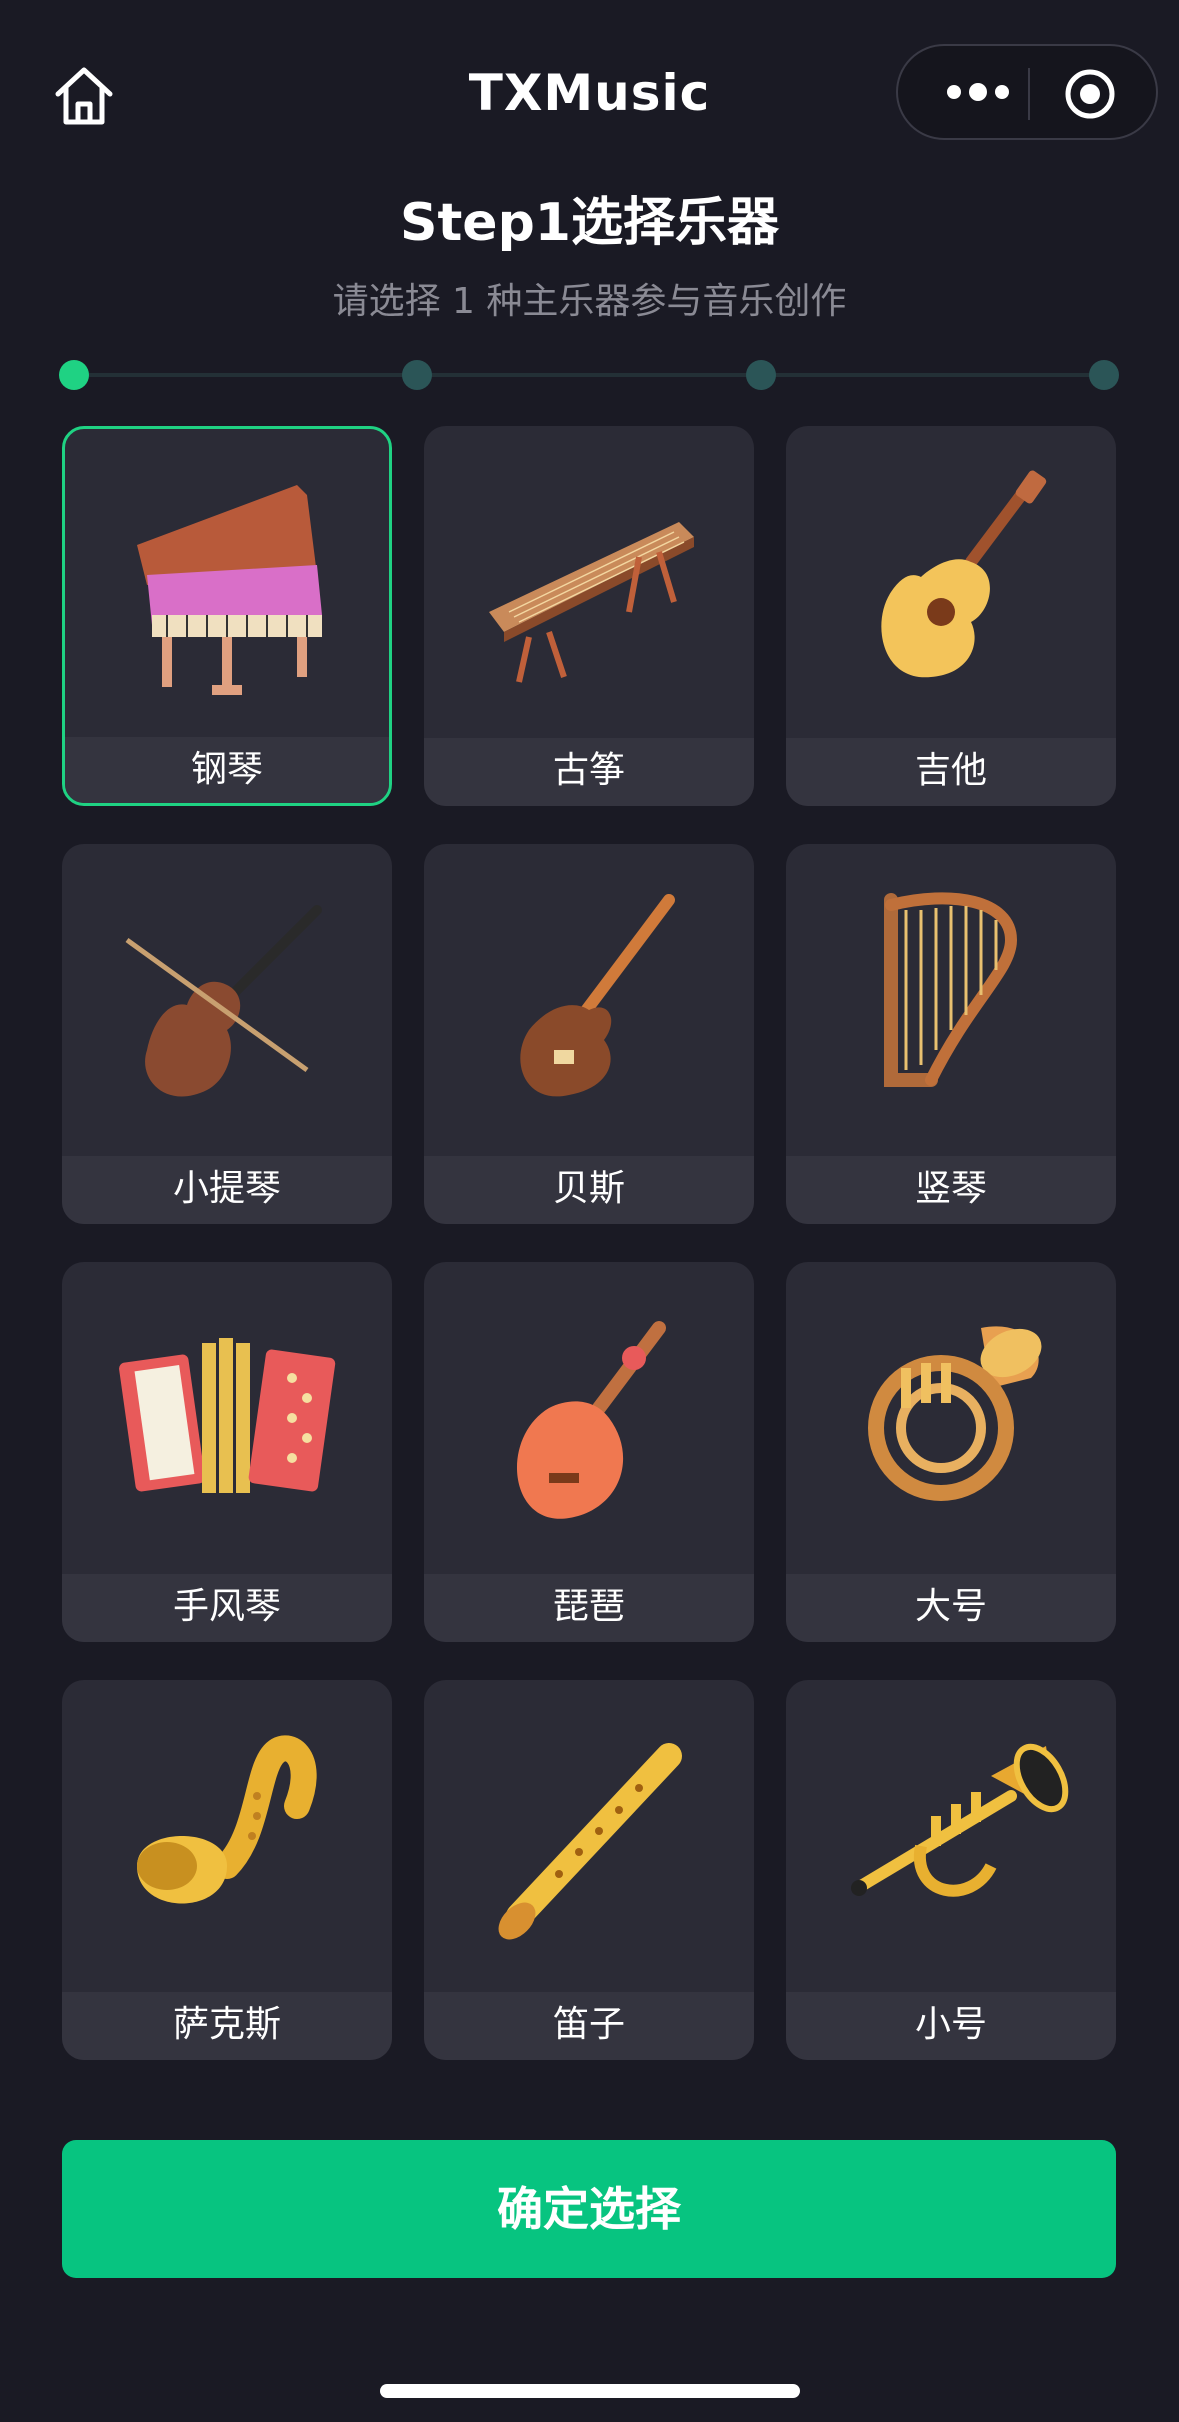 Image resolution: width=1179 pixels, height=2422 pixels. I want to click on home-indicator, so click(590, 2391).